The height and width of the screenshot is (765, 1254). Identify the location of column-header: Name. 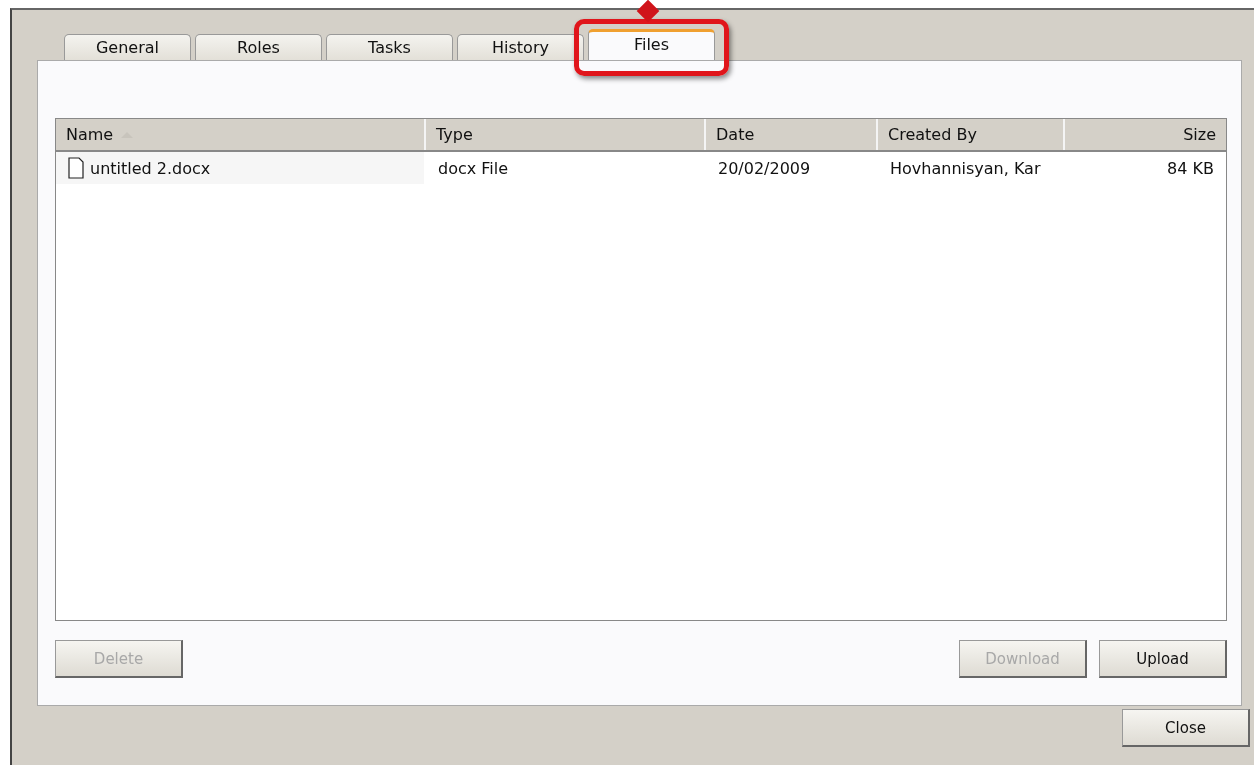
(241, 134).